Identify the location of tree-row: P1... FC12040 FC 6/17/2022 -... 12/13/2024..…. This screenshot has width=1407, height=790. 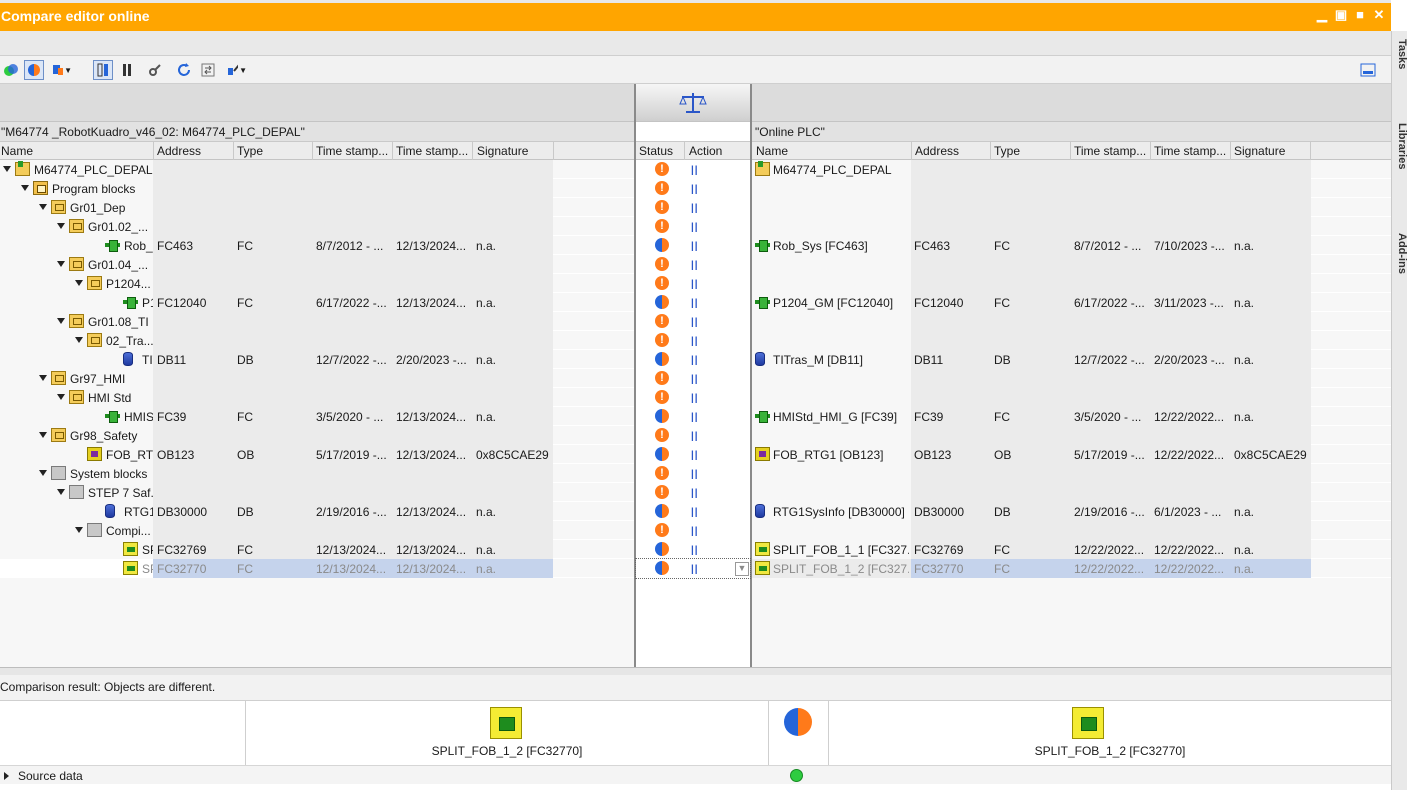
(317, 302).